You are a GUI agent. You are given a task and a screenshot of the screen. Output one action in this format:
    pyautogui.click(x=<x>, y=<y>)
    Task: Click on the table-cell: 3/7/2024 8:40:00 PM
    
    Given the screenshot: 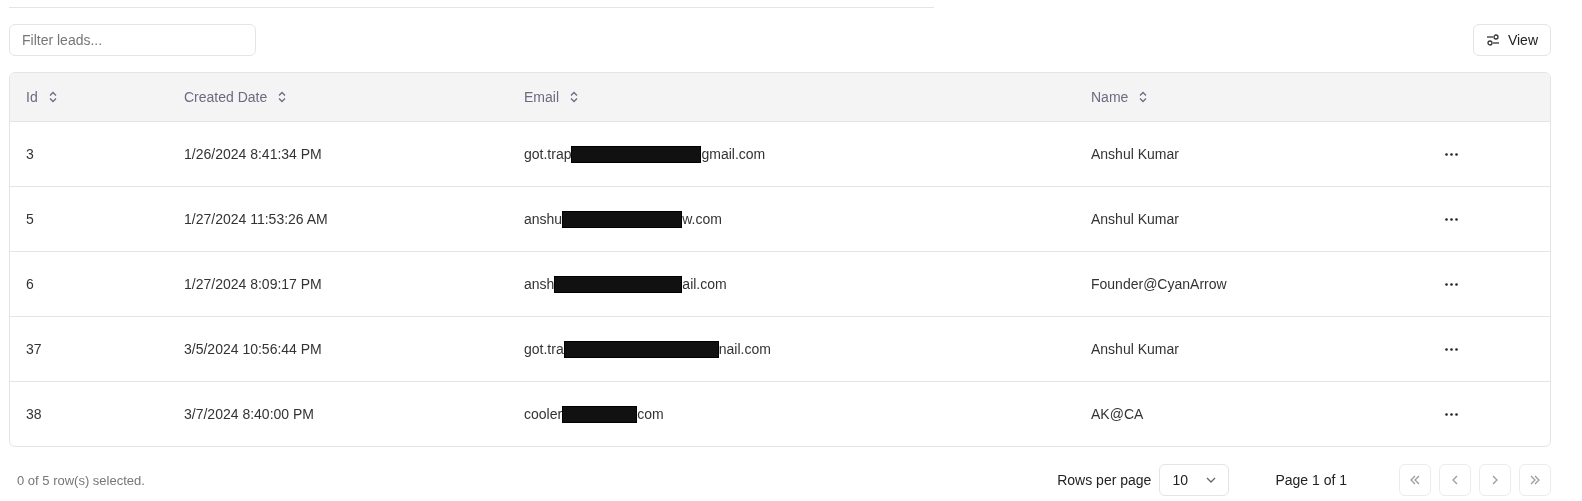 What is the action you would take?
    pyautogui.click(x=249, y=414)
    